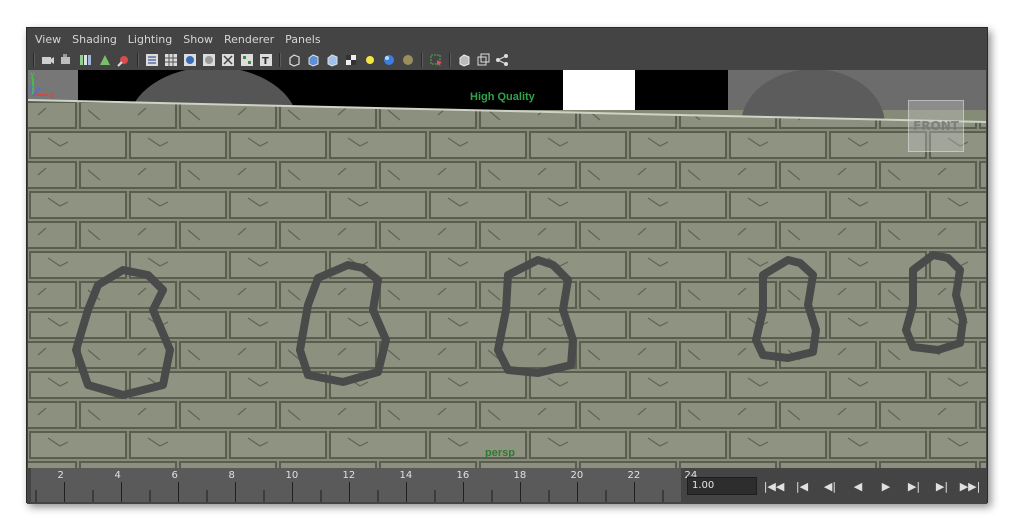  What do you see at coordinates (190, 60) in the screenshot?
I see `smooth-shade-icon` at bounding box center [190, 60].